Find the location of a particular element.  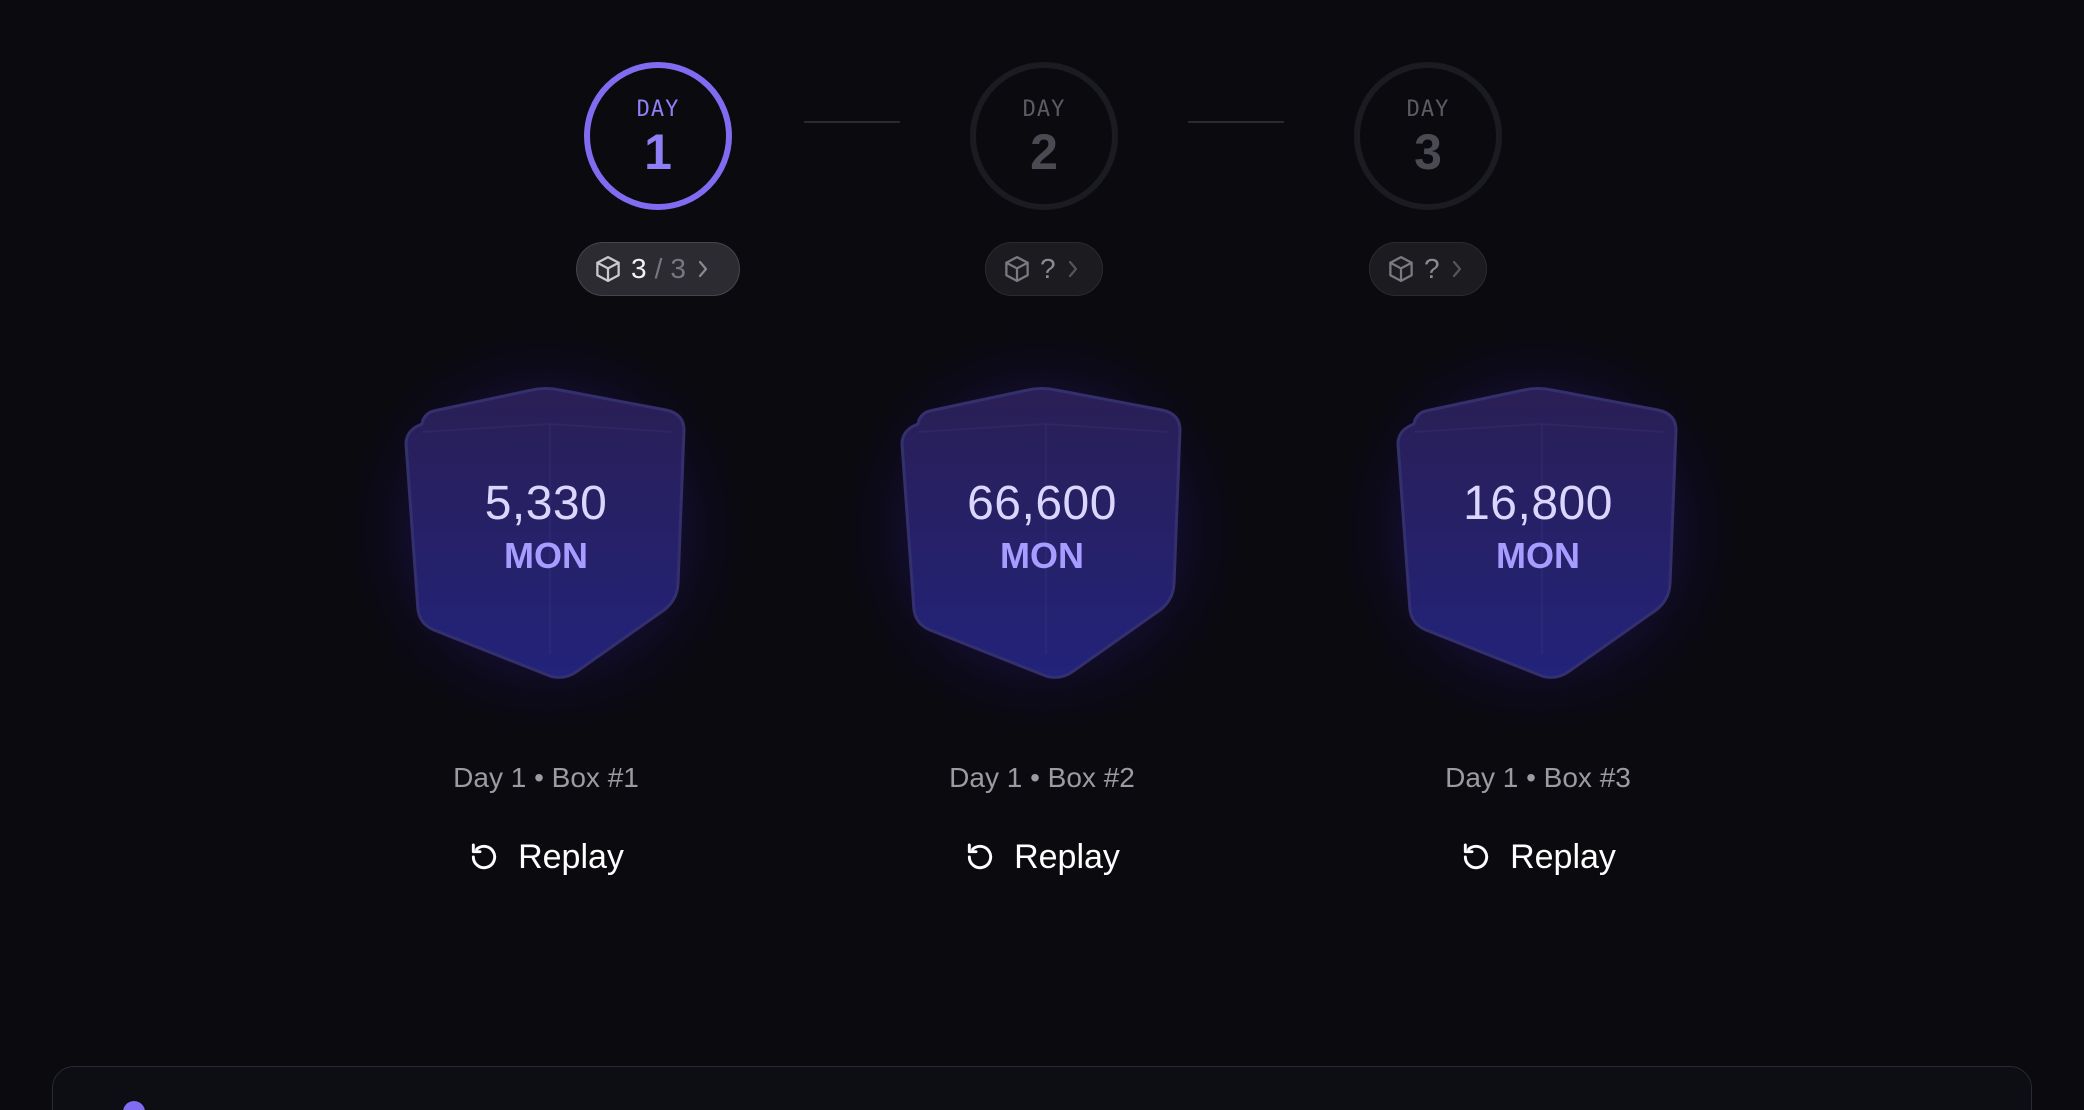

box-caption: Day 1 • Box #2 is located at coordinates (1042, 777).